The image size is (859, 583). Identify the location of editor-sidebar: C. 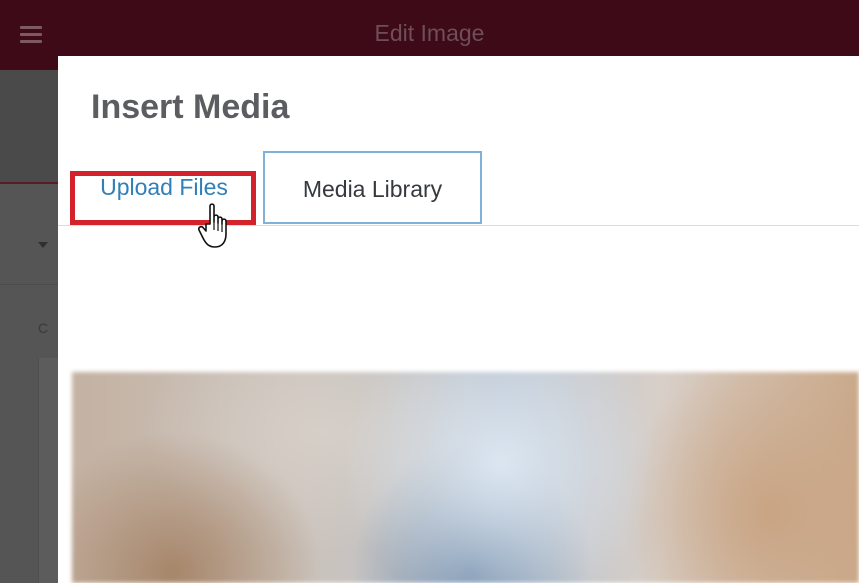
(29, 326).